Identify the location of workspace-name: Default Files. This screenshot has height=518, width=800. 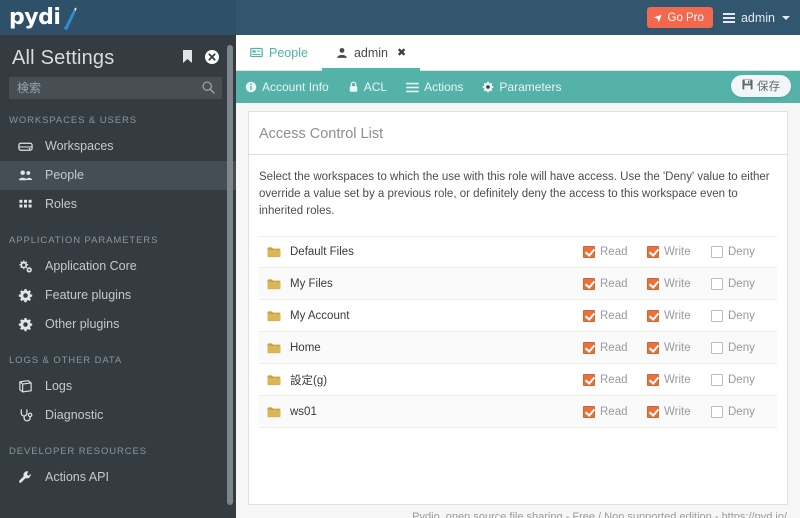
(322, 252).